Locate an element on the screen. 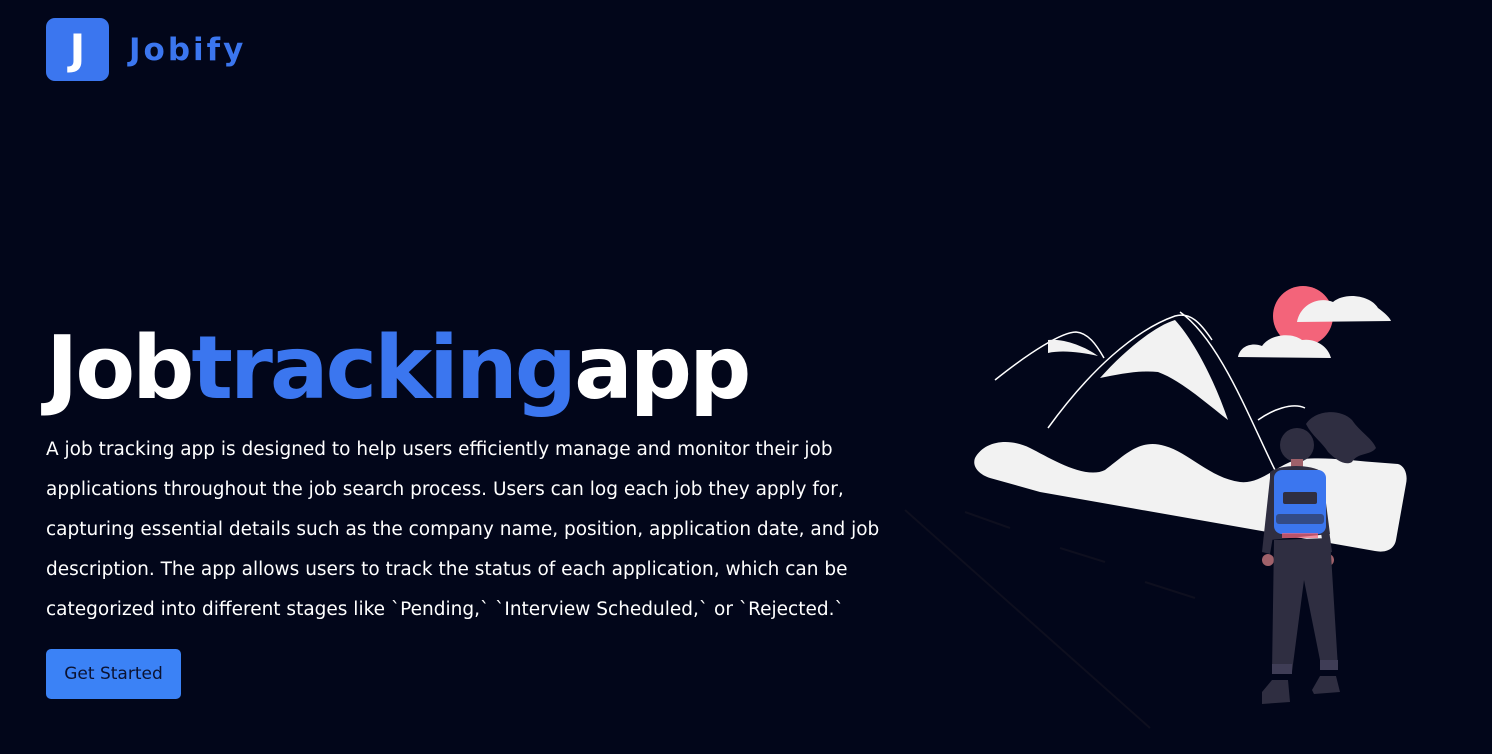  hero-title-word-2: tracking is located at coordinates (384, 368).